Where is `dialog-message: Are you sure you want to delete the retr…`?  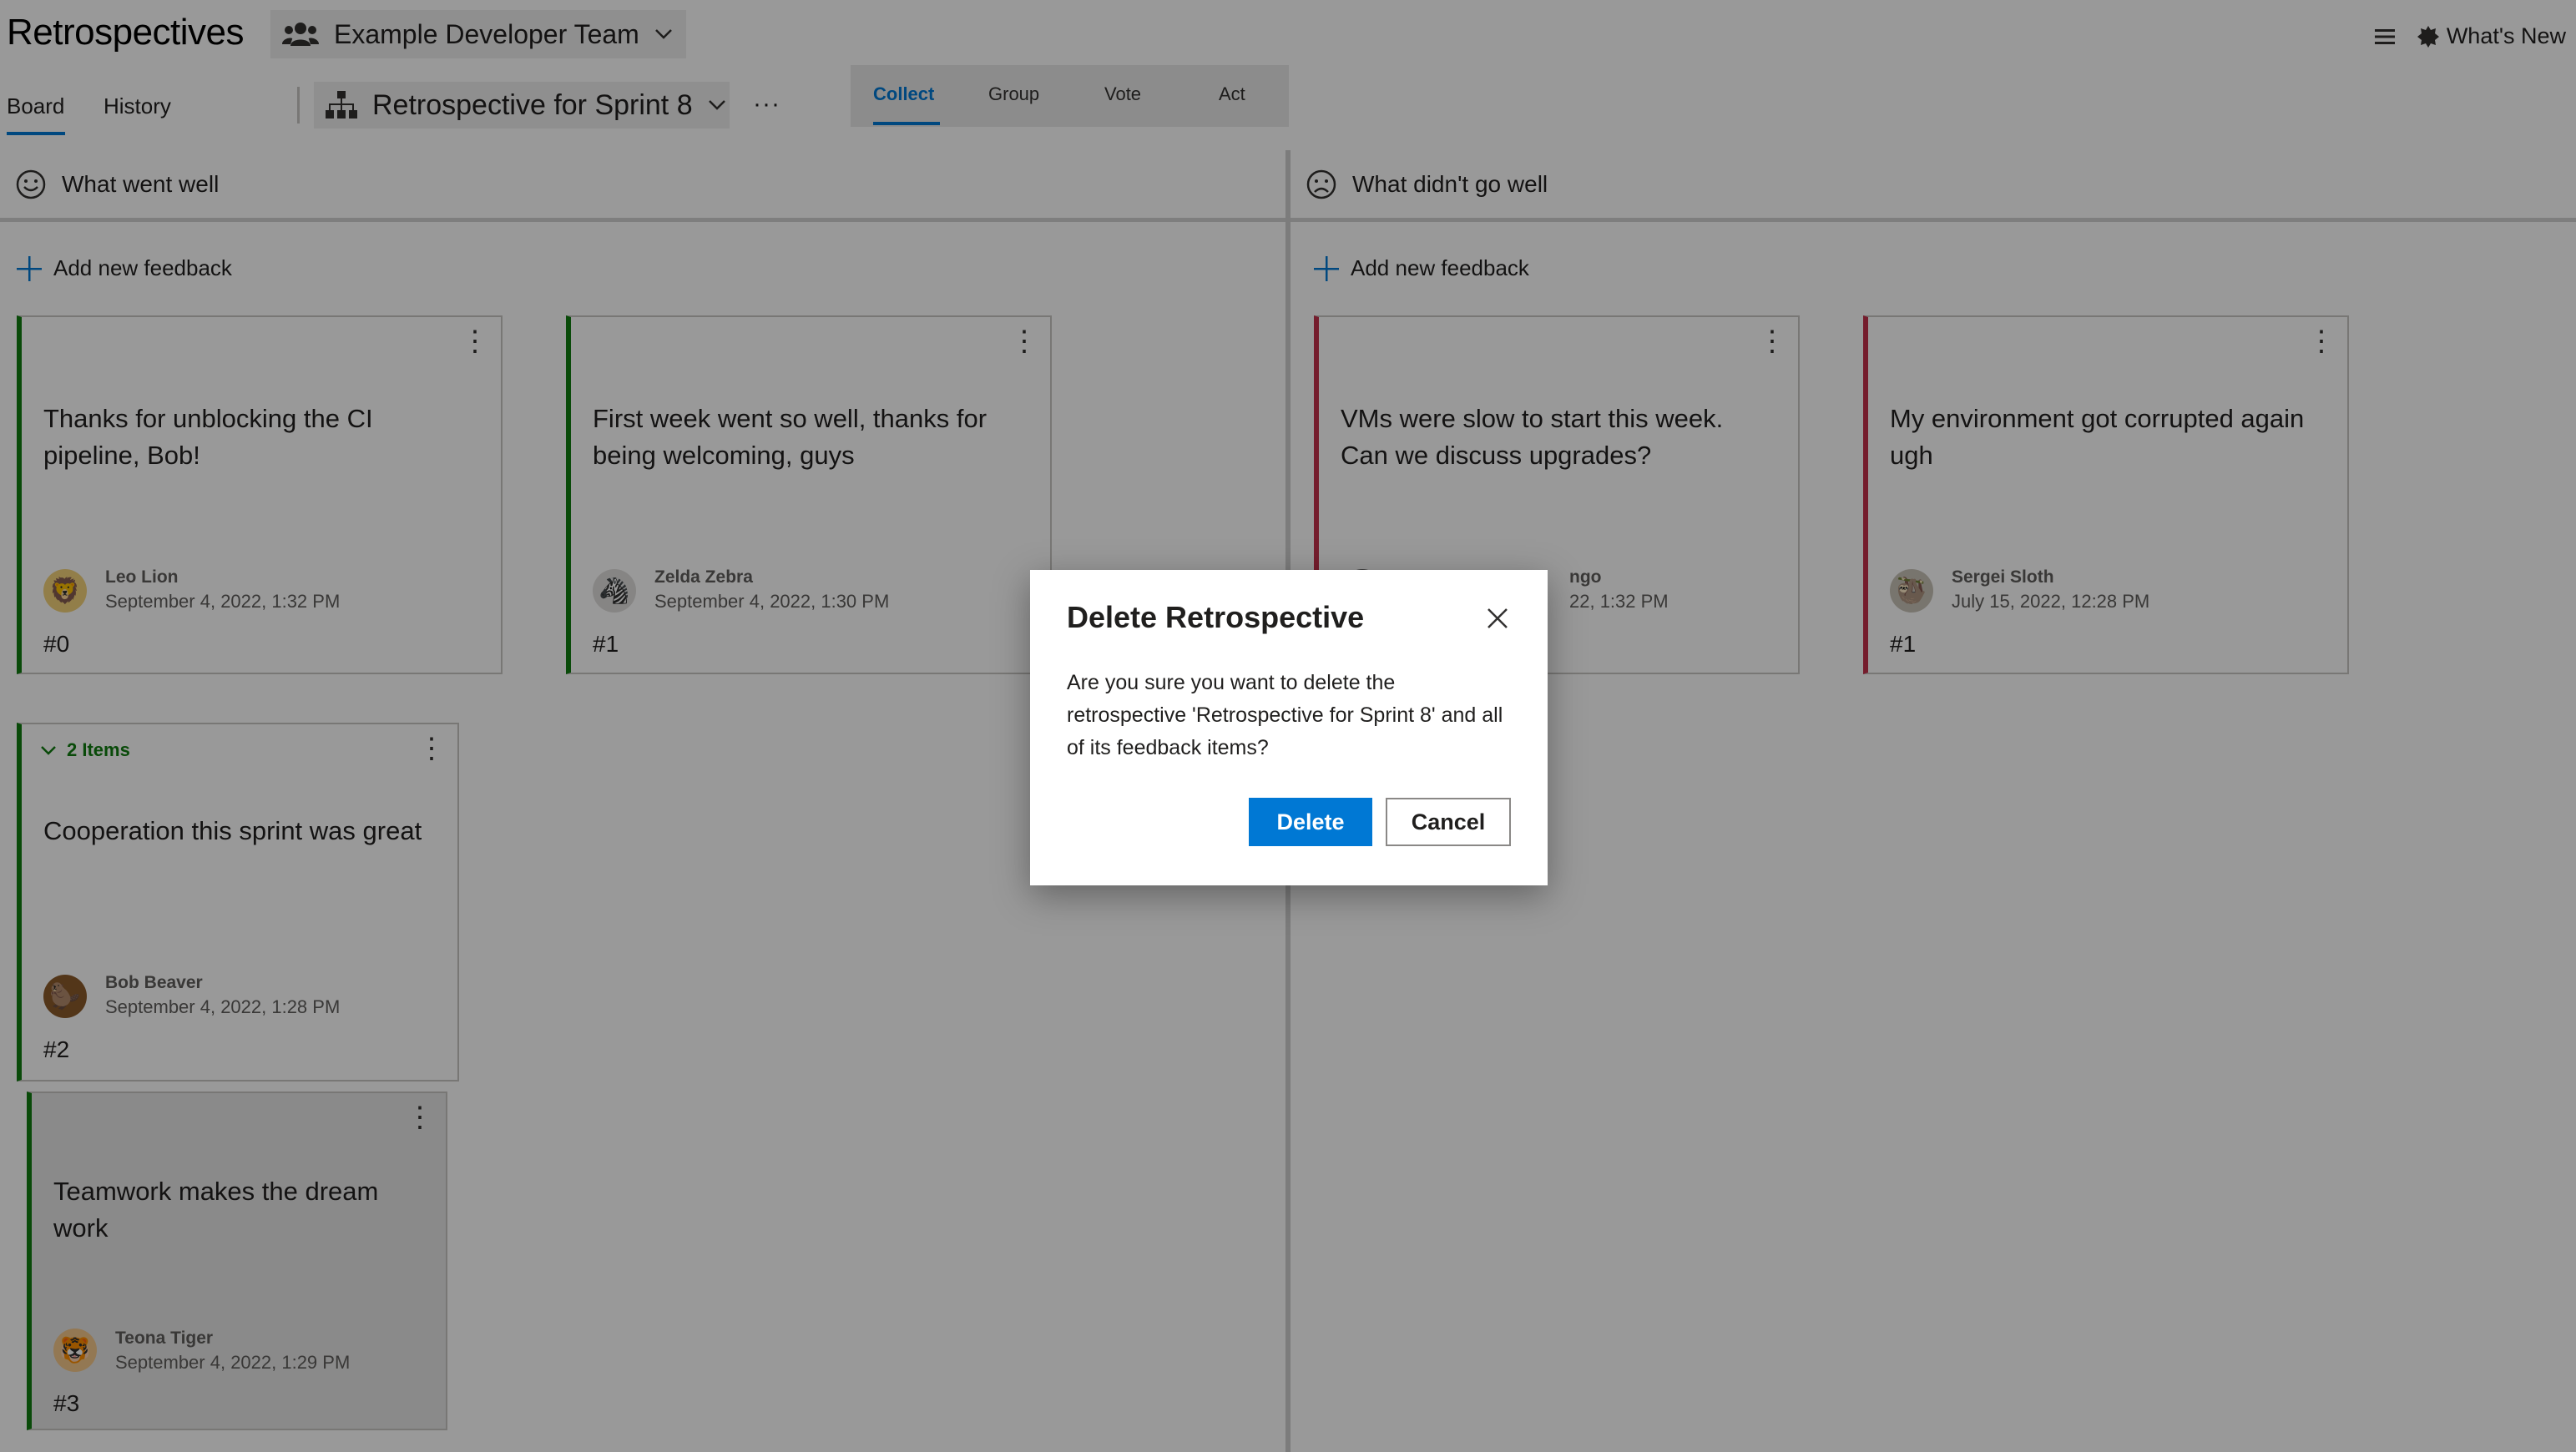
dialog-message: Are you sure you want to delete the retr… is located at coordinates (1285, 715).